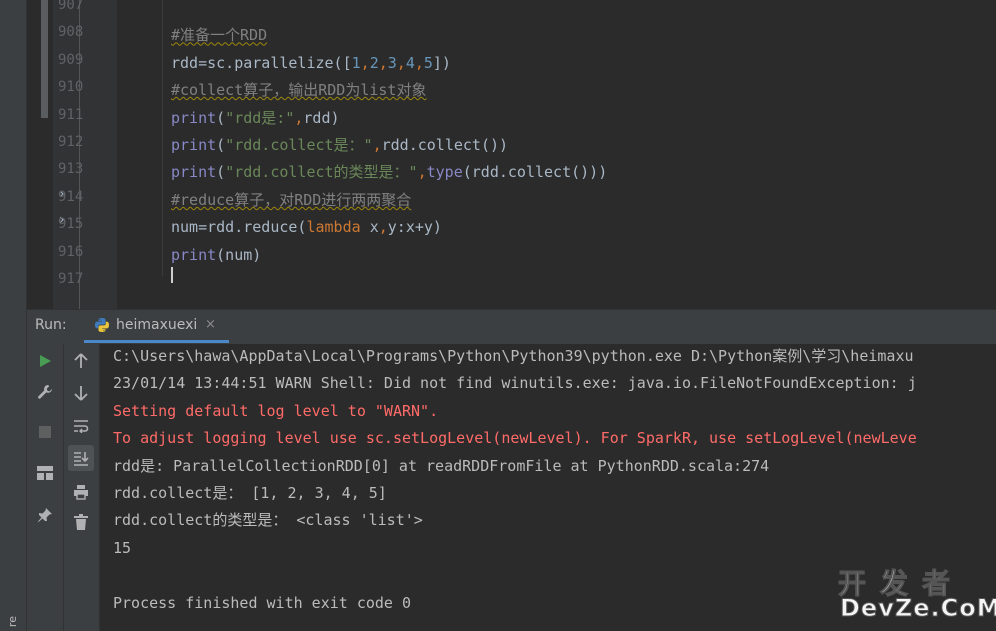  Describe the element at coordinates (260, 117) in the screenshot. I see `code-token: "rdd是:"` at that location.